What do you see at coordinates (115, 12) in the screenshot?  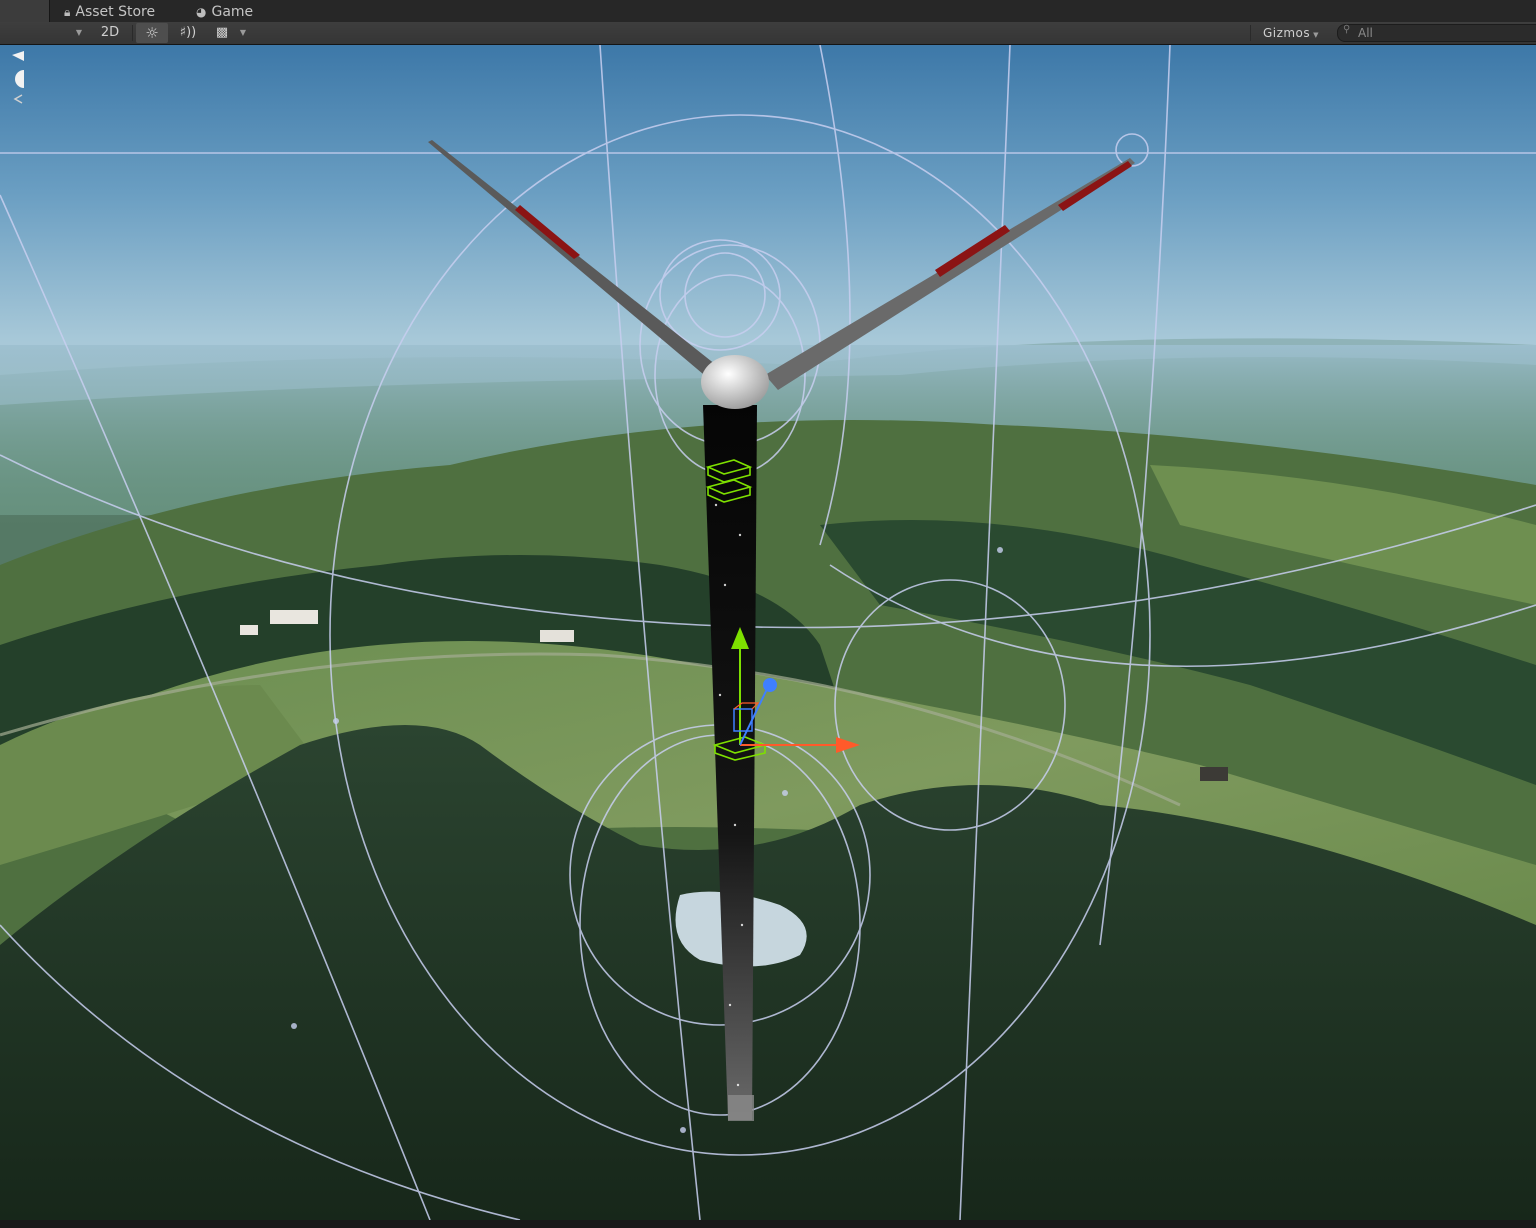 I see `tab-asset-store-label: Asset Store` at bounding box center [115, 12].